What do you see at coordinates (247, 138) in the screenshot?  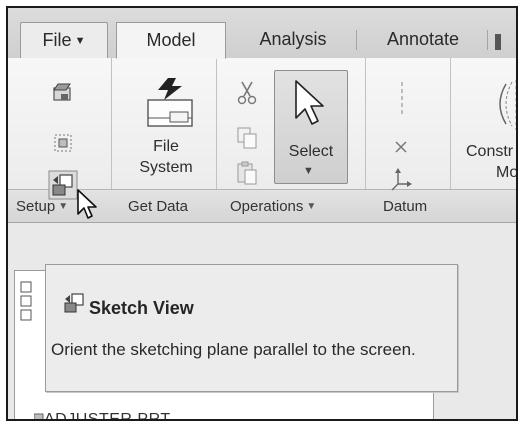 I see `copy-icon` at bounding box center [247, 138].